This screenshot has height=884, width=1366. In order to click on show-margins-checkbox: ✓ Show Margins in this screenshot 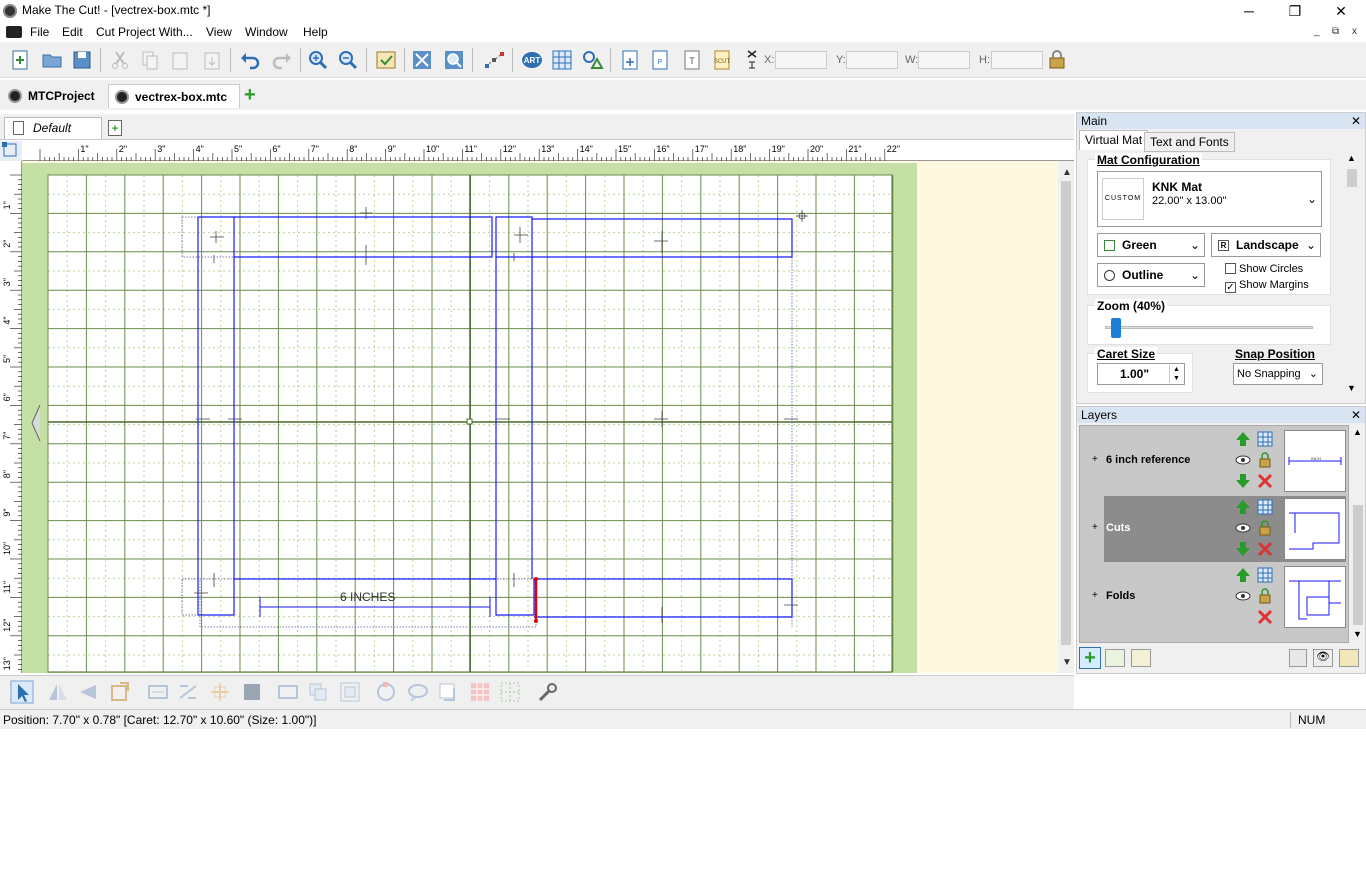, I will do `click(1267, 286)`.